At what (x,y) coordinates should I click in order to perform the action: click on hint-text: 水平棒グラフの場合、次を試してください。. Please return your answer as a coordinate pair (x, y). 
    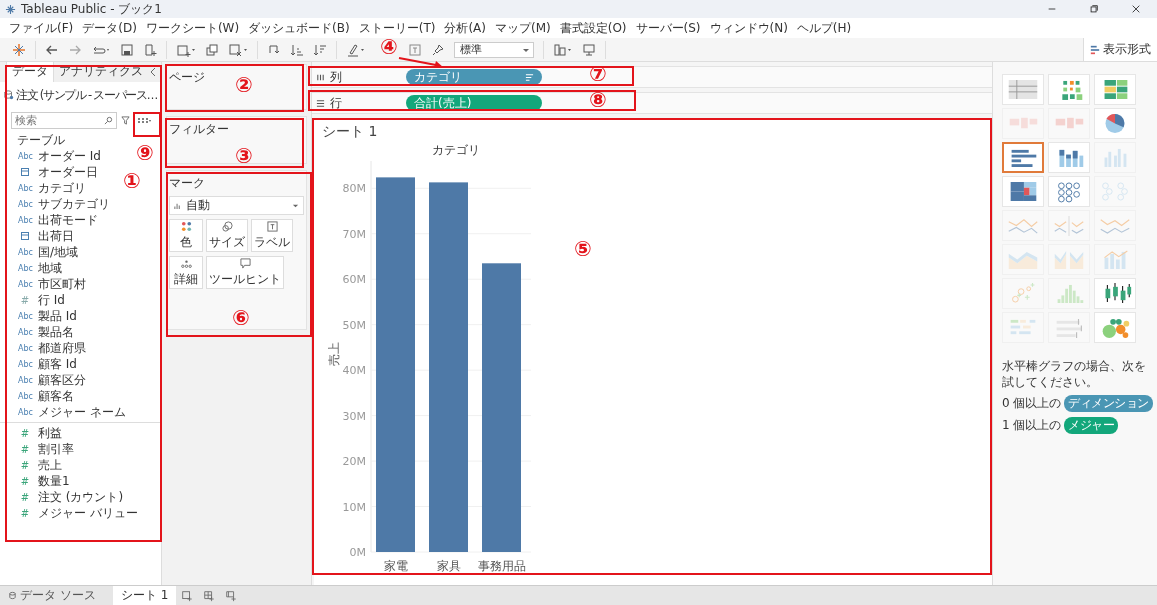
    Looking at the image, I should click on (1074, 374).